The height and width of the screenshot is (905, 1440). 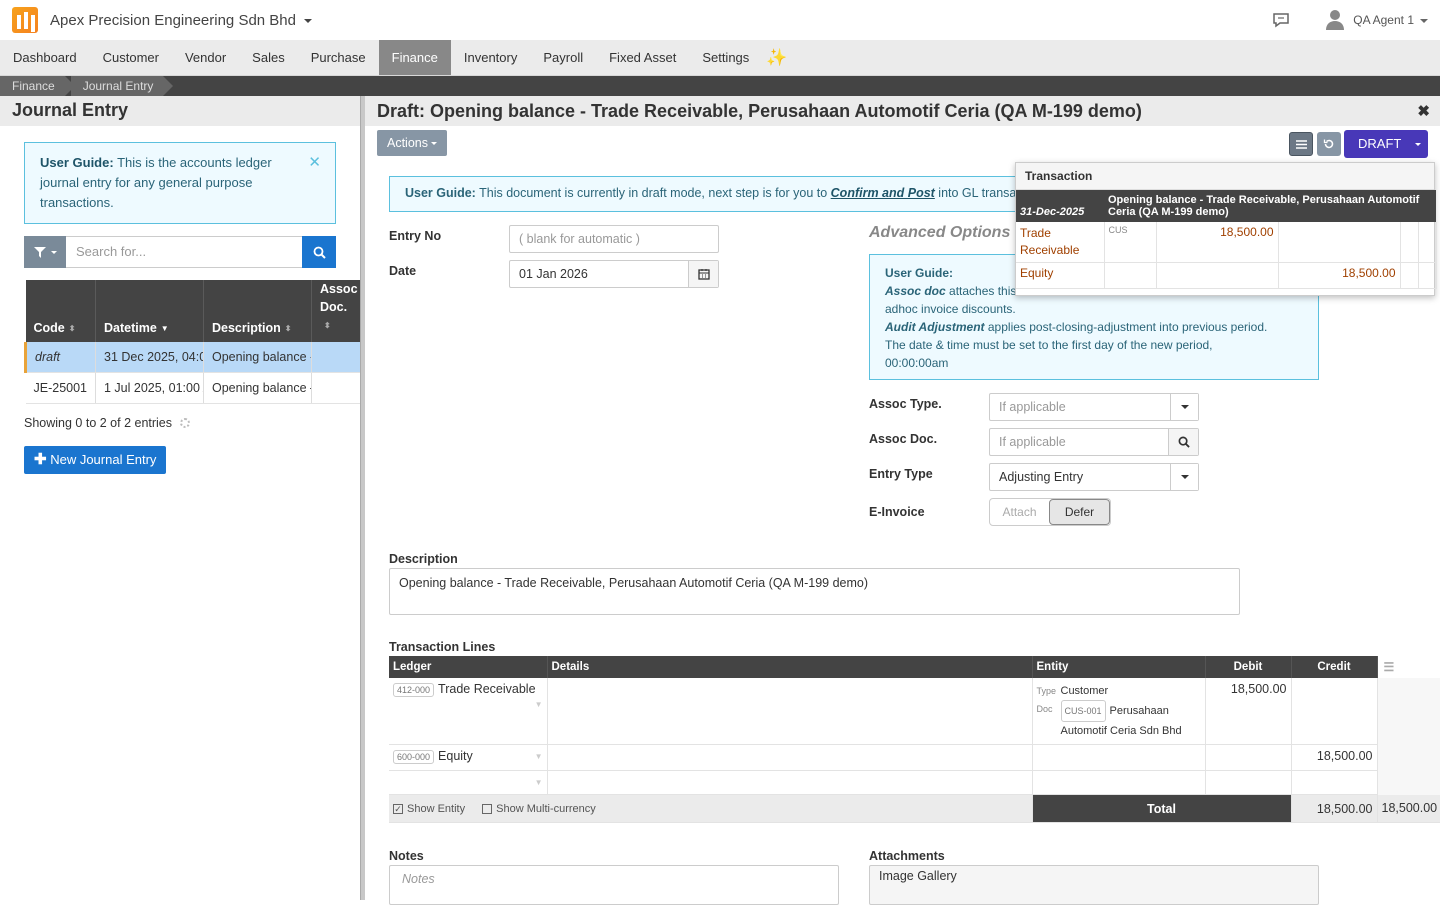 I want to click on guide-line: attaches this, so click(x=981, y=291).